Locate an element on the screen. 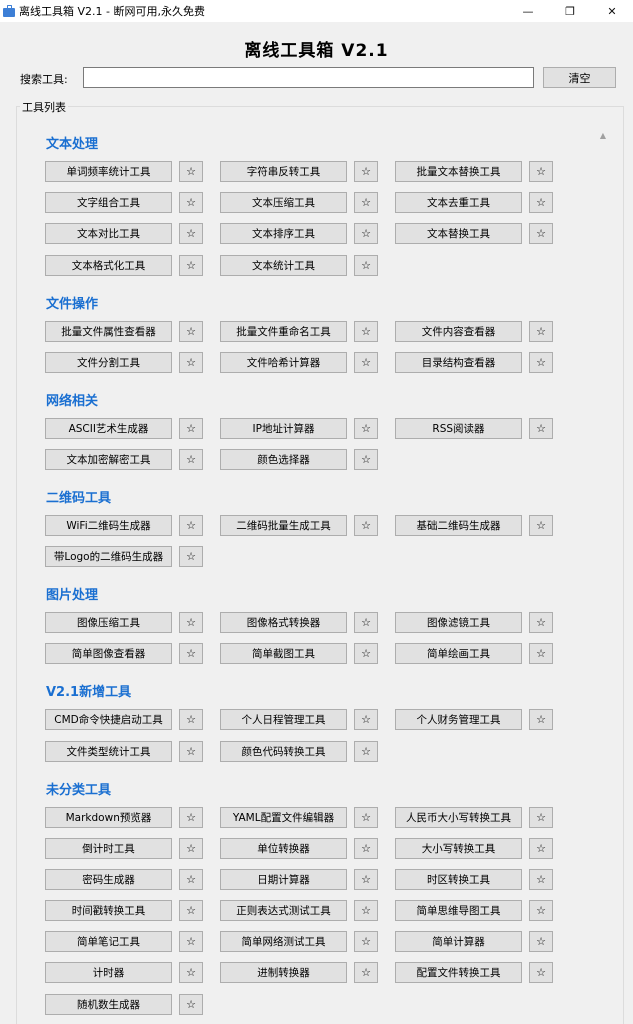 The image size is (633, 1024). tool-button: 二维码批量生成工具 is located at coordinates (283, 525).